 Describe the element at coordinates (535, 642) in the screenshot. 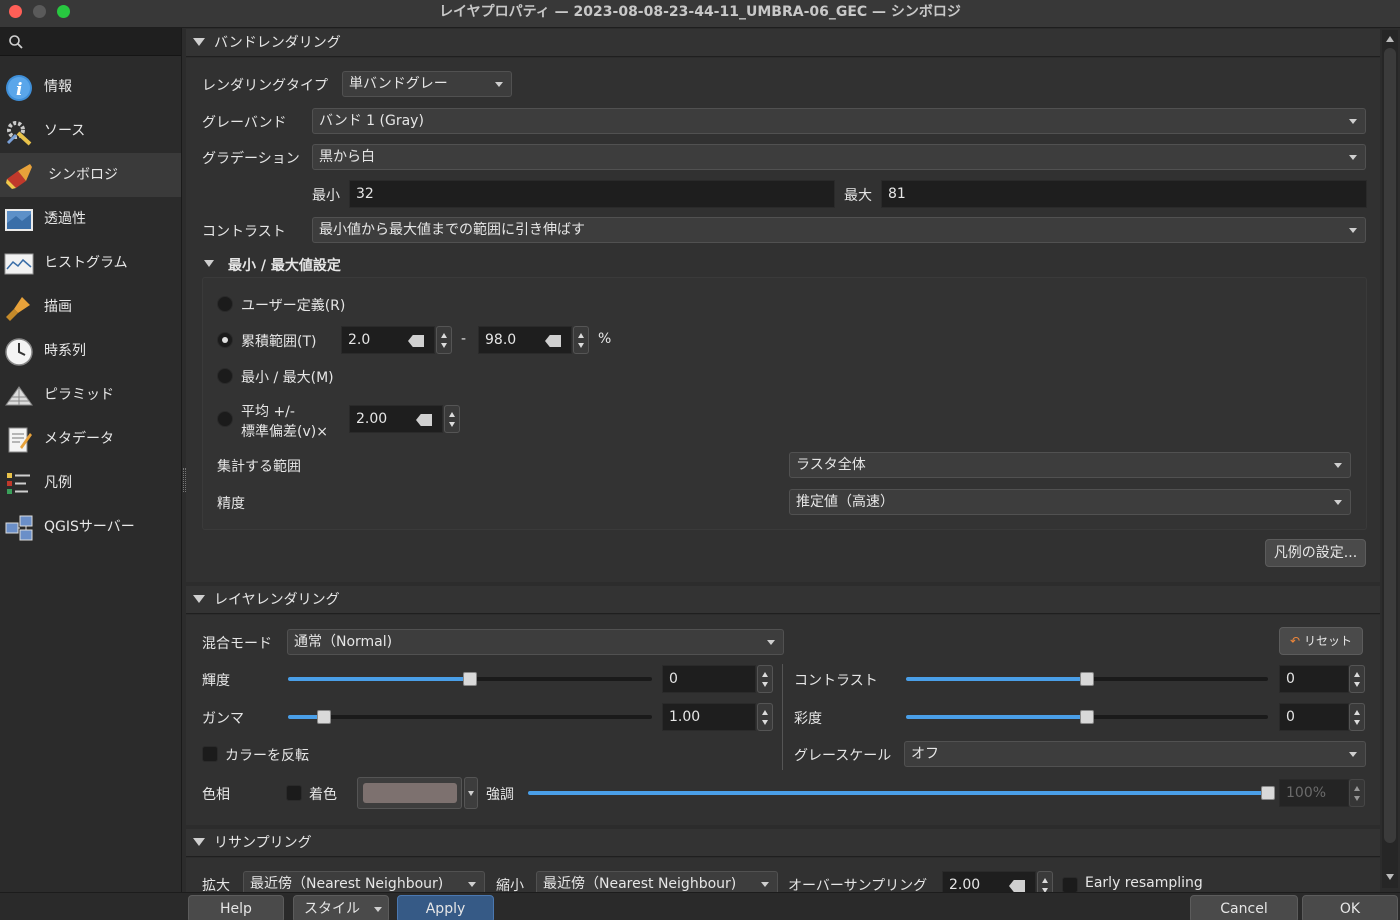

I see `blend-mode-select: 通常（Normal)` at that location.